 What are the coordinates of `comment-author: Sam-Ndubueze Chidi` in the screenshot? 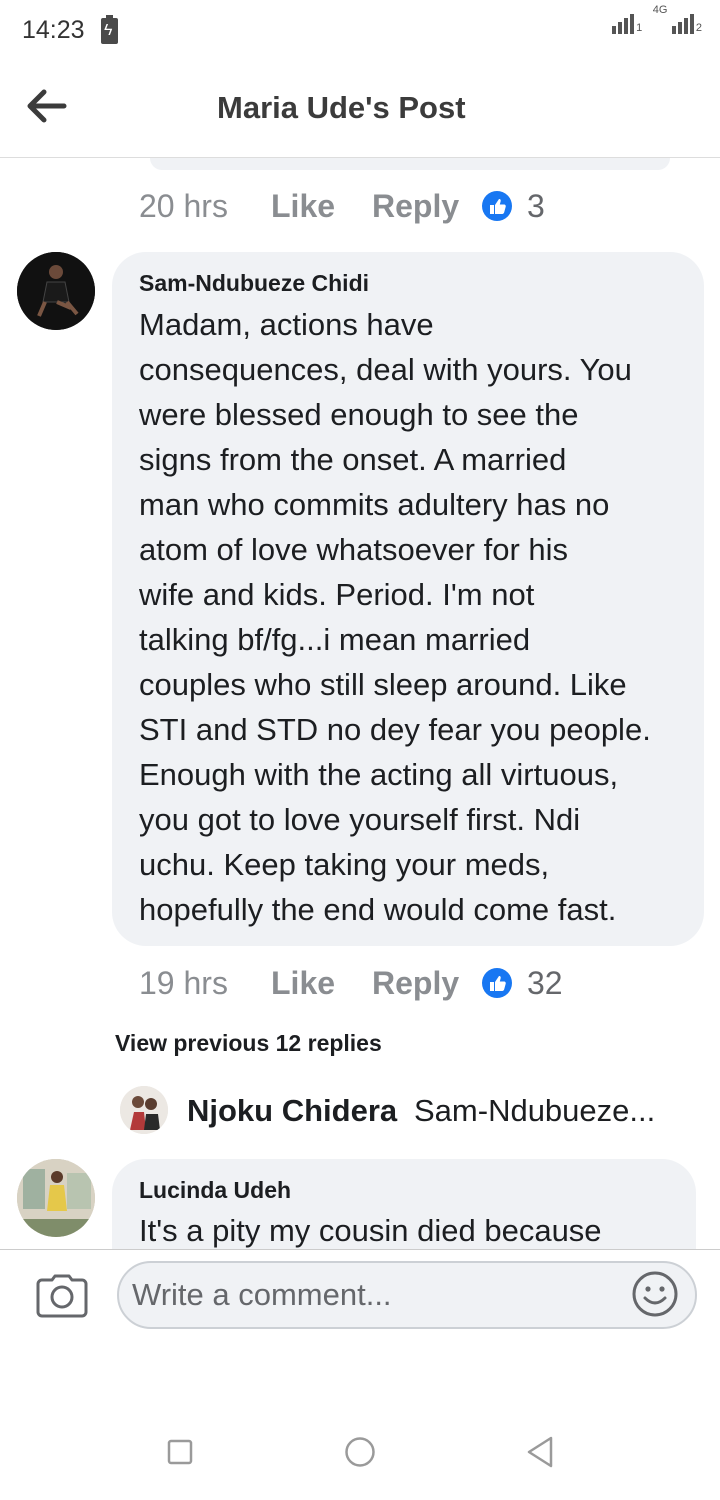 It's located at (254, 283).